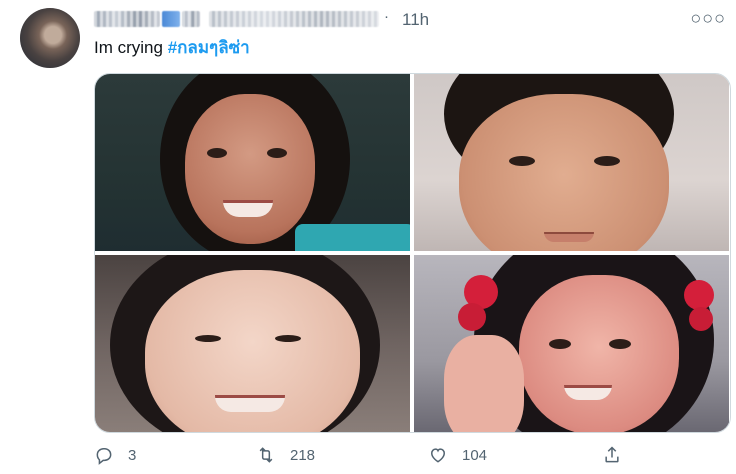 Image resolution: width=736 pixels, height=474 pixels. What do you see at coordinates (303, 455) in the screenshot?
I see `retweet-count: 218` at bounding box center [303, 455].